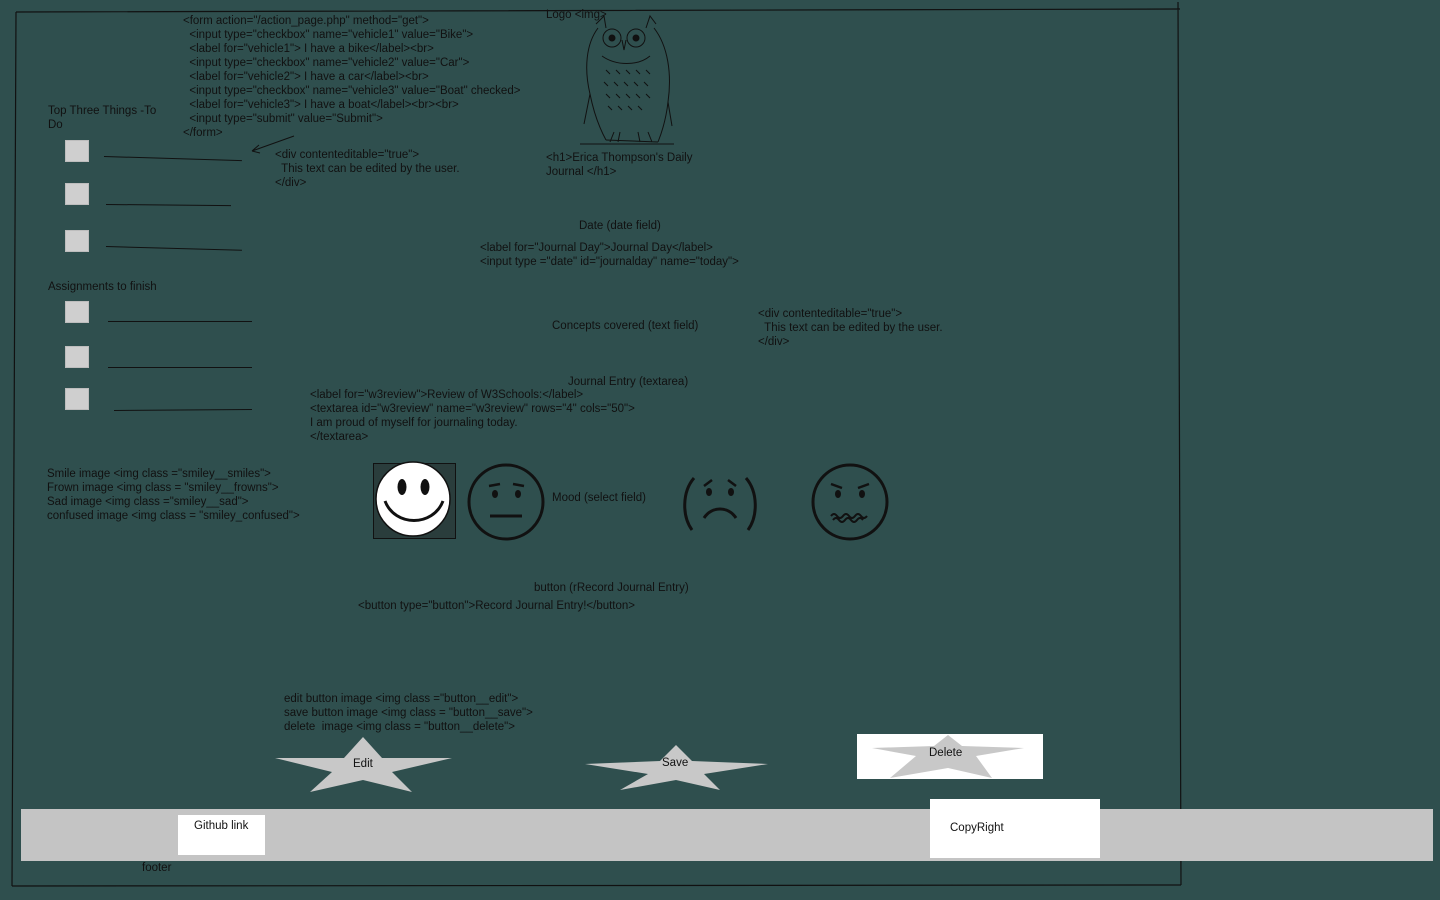 This screenshot has height=900, width=1440. Describe the element at coordinates (625, 326) in the screenshot. I see `concepts-field-label: Concepts covered (text field)` at that location.